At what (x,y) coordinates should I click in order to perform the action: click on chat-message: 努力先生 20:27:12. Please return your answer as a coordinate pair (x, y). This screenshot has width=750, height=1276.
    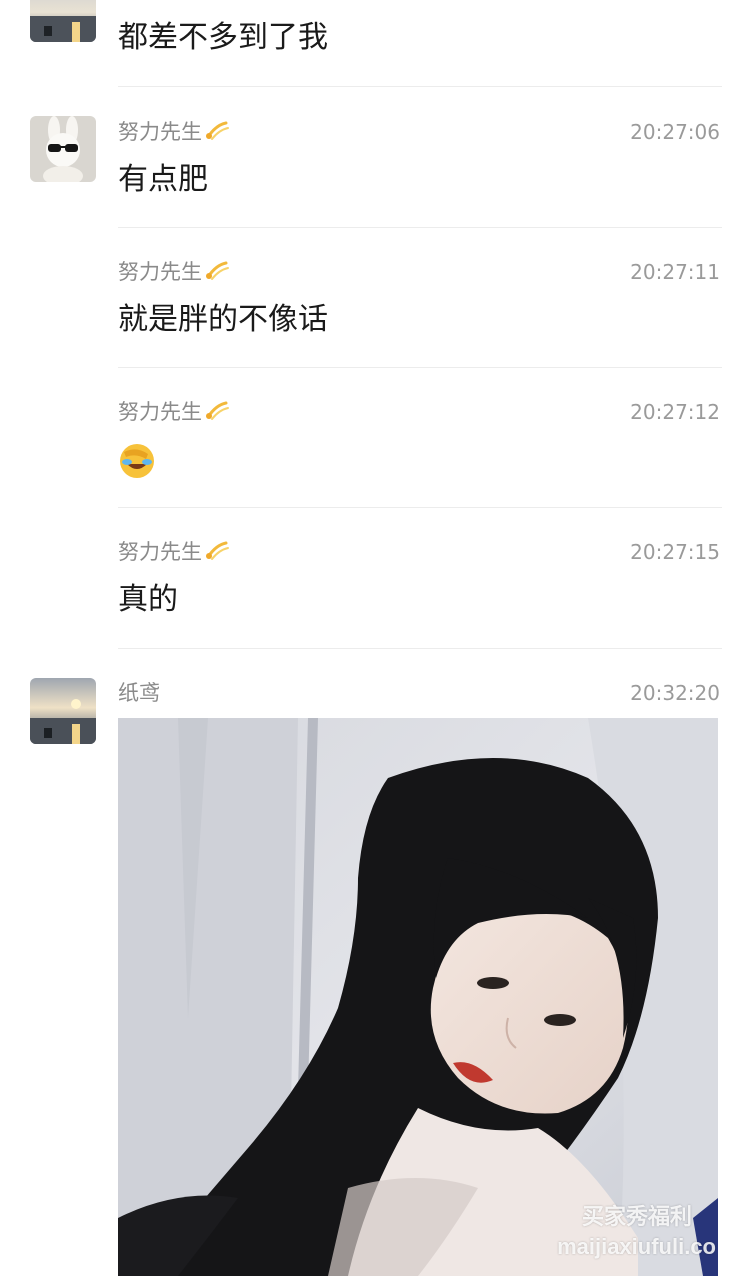
    Looking at the image, I should click on (375, 438).